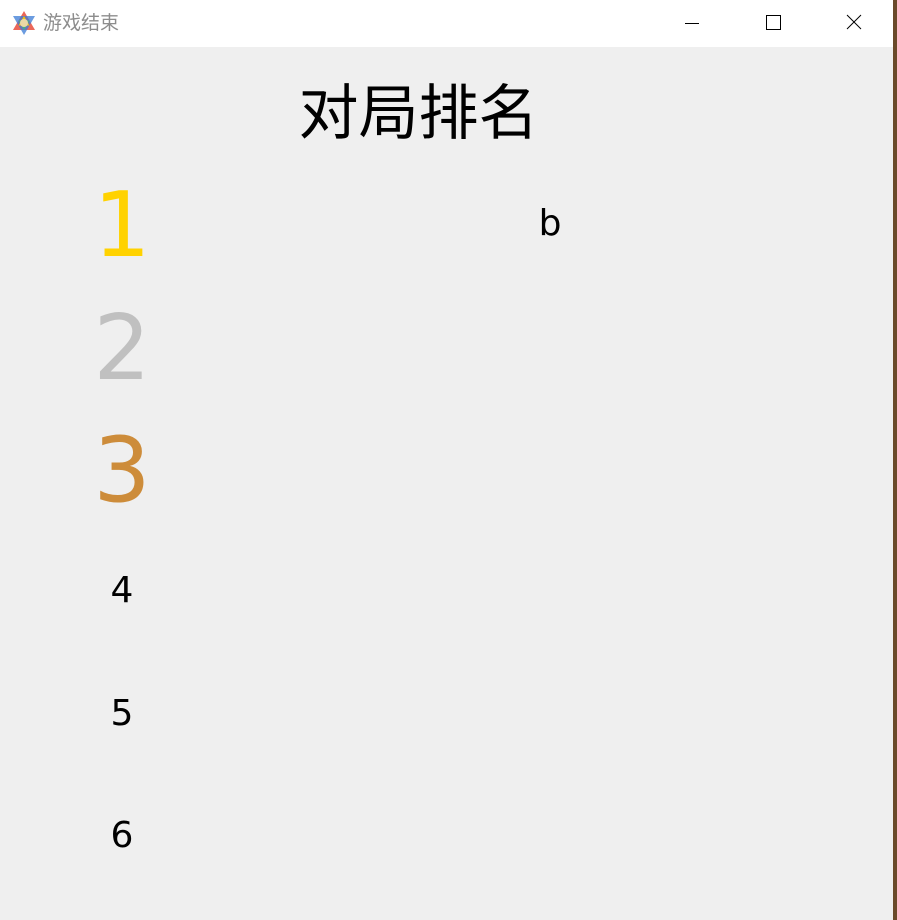 The image size is (897, 920). I want to click on minimize-button, so click(692, 23).